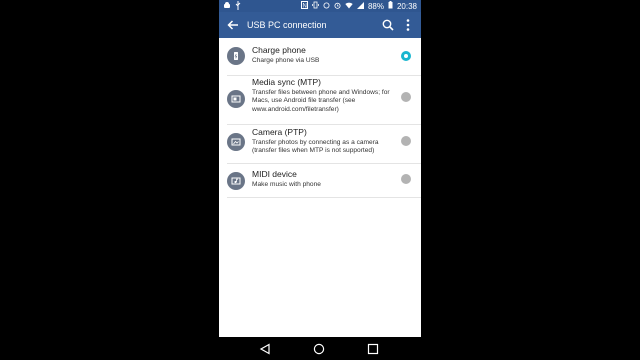  I want to click on option-title: Charge phone, so click(279, 50).